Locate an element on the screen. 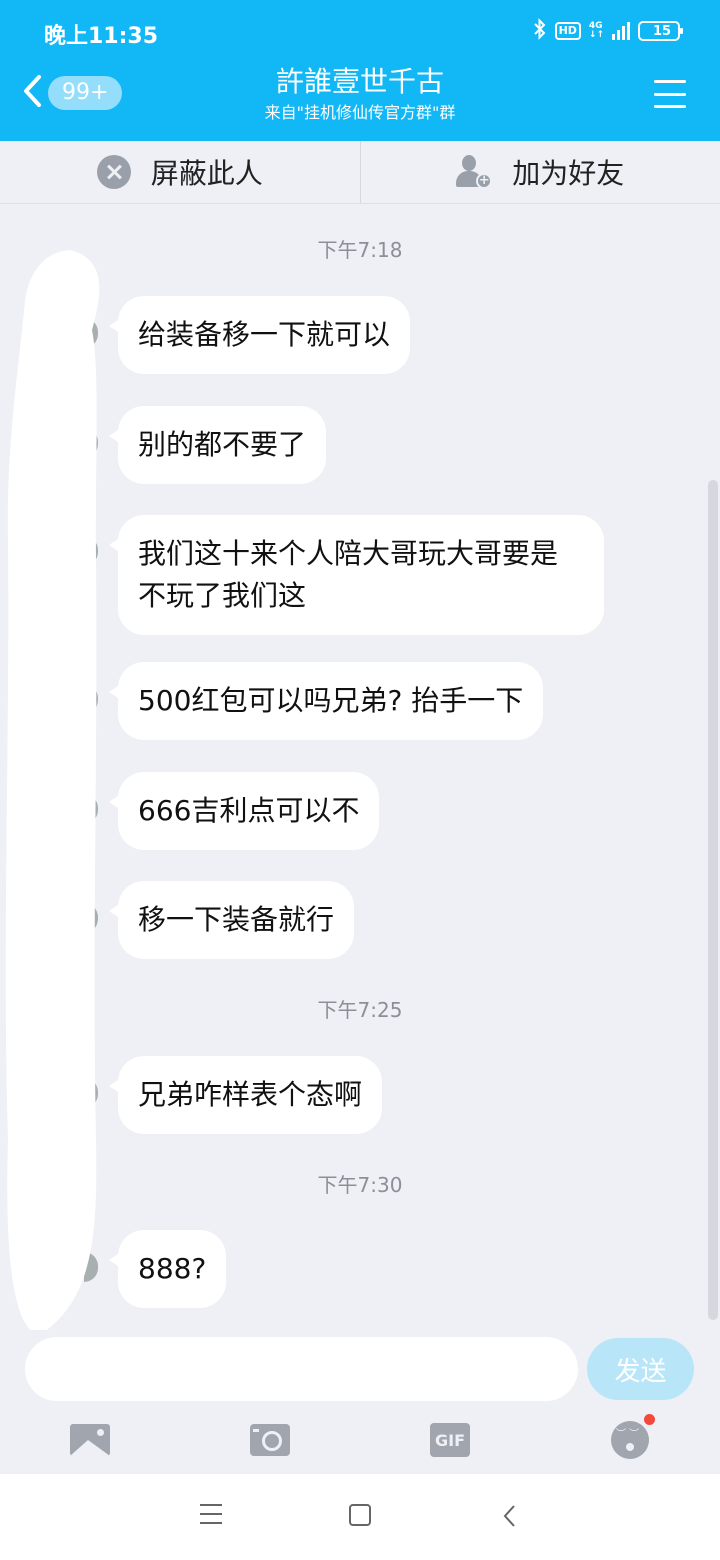 This screenshot has height=1560, width=720. message-bubble: 500红包可以吗兄弟? 抬手一下 is located at coordinates (326, 701).